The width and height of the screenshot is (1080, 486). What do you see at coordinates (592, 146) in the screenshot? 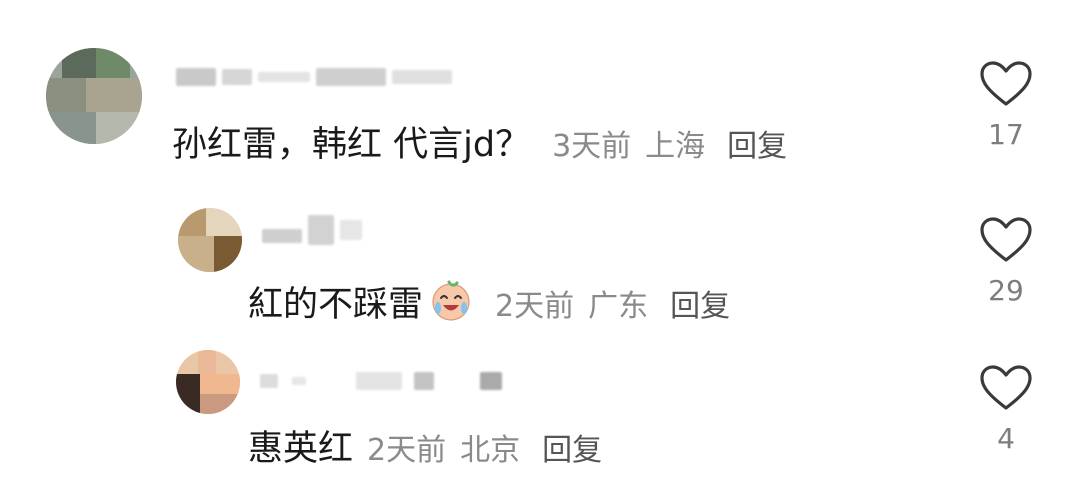
I see `comment-time: 3天前` at bounding box center [592, 146].